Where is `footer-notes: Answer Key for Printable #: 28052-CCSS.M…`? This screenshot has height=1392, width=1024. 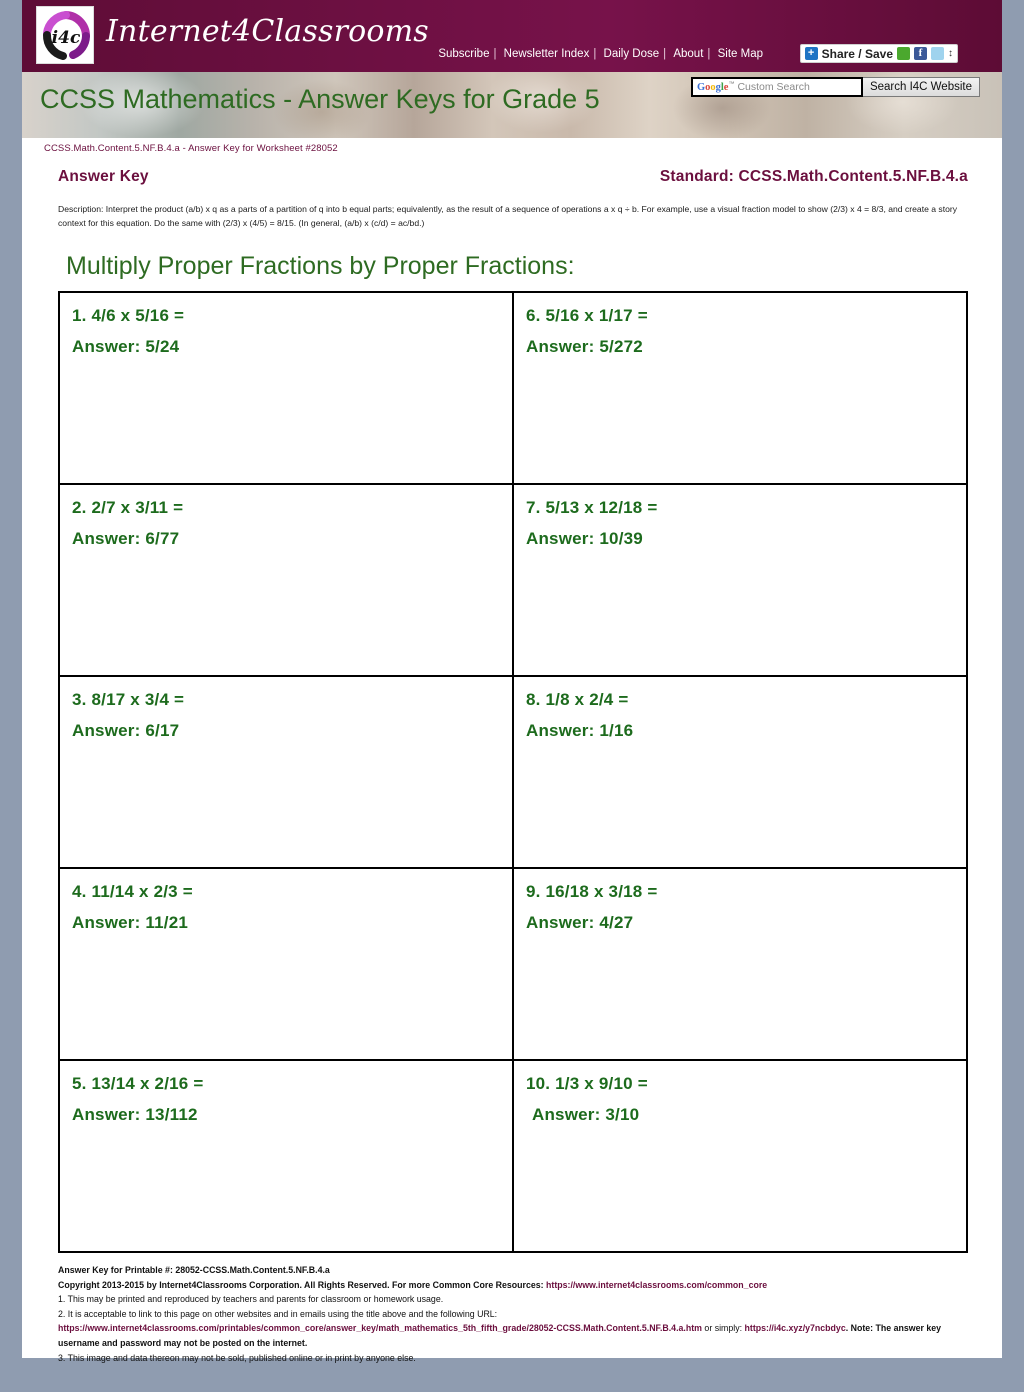 footer-notes: Answer Key for Printable #: 28052-CCSS.M… is located at coordinates (513, 1314).